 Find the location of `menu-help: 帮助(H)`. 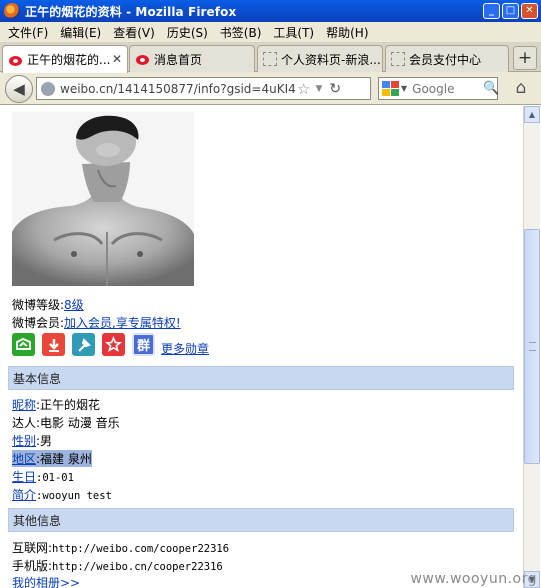

menu-help: 帮助(H) is located at coordinates (347, 32).